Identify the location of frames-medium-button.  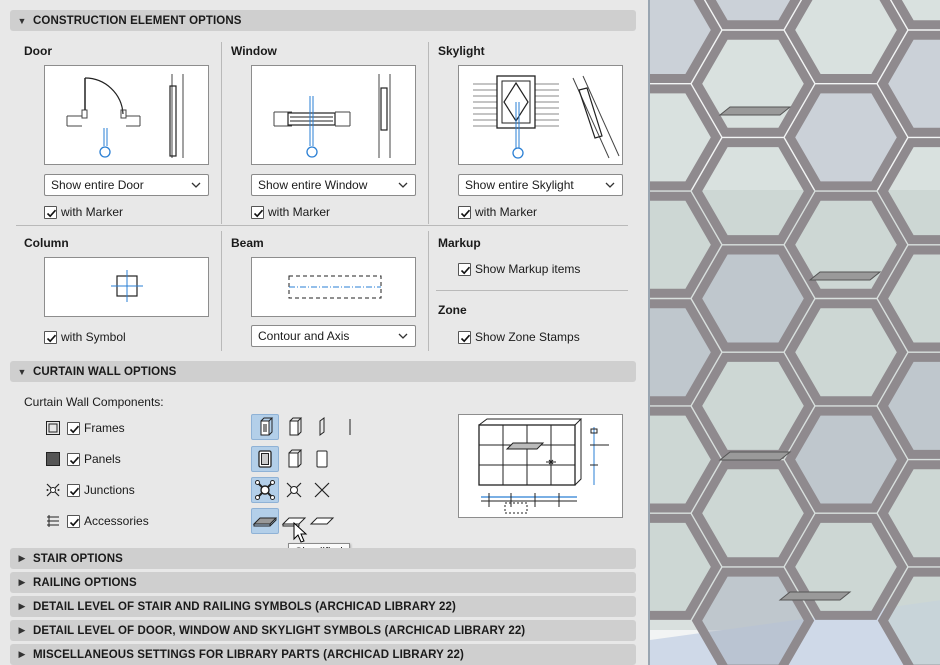
(294, 427).